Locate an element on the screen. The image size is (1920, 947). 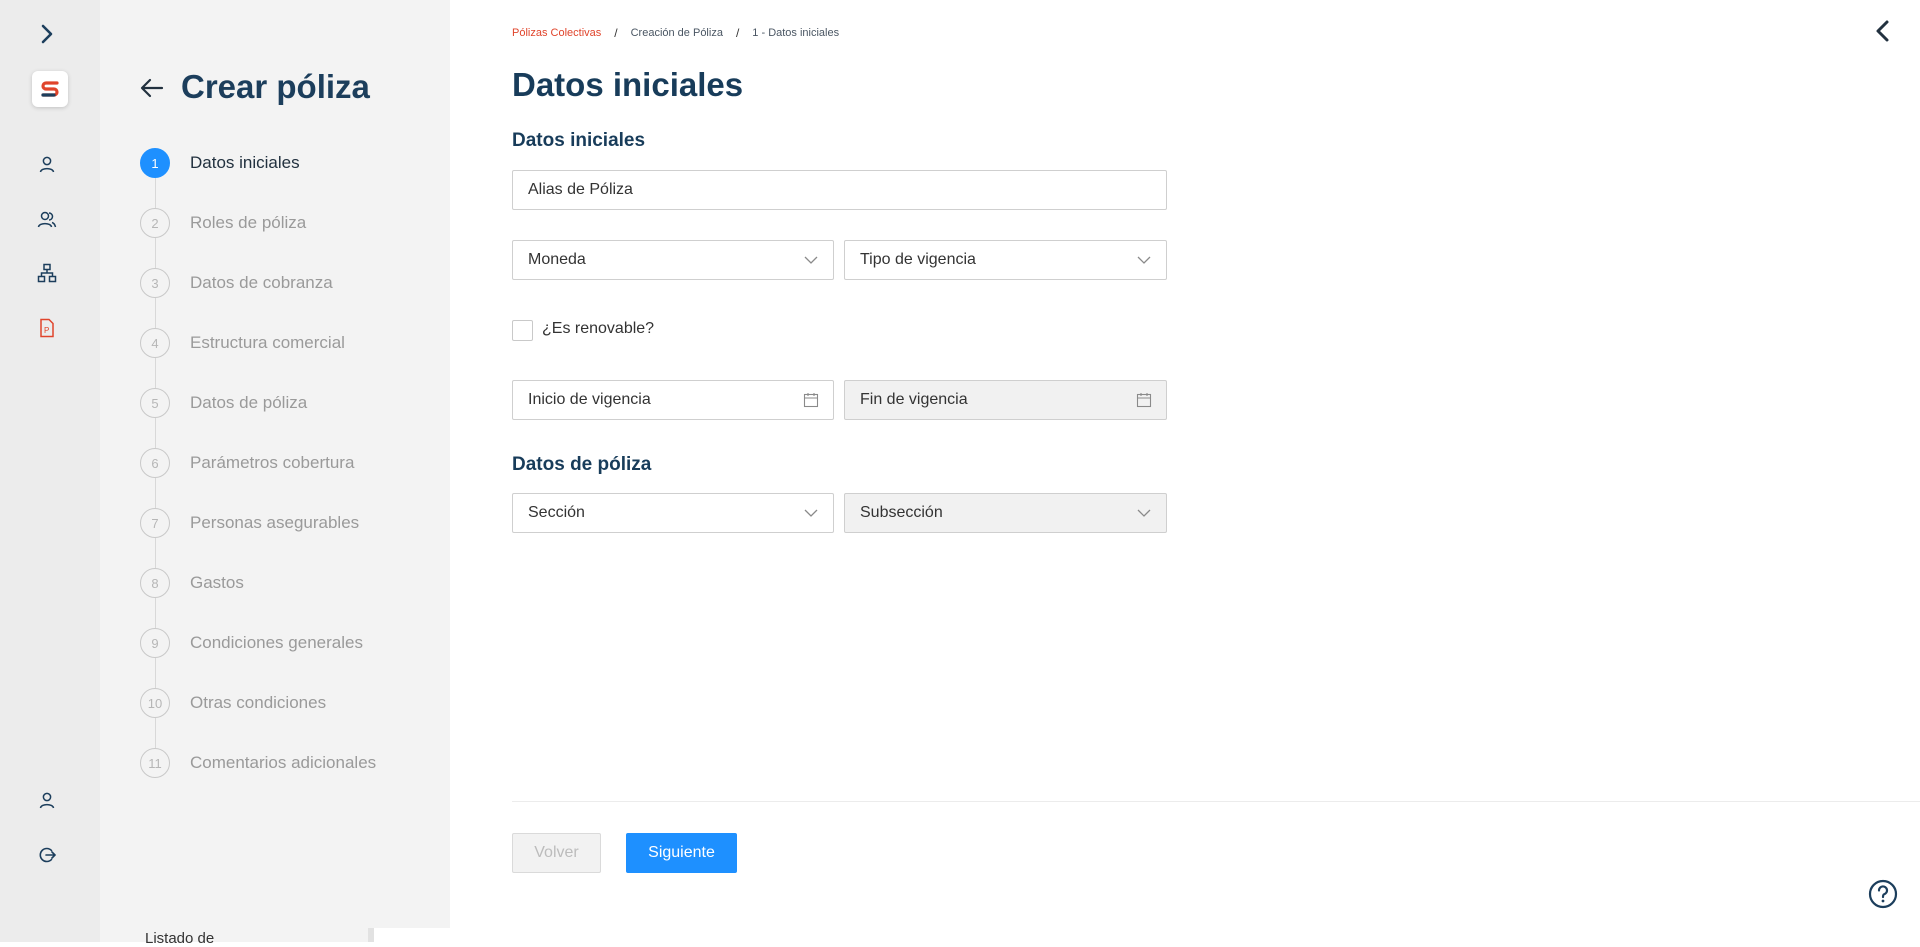
users-icon is located at coordinates (47, 219).